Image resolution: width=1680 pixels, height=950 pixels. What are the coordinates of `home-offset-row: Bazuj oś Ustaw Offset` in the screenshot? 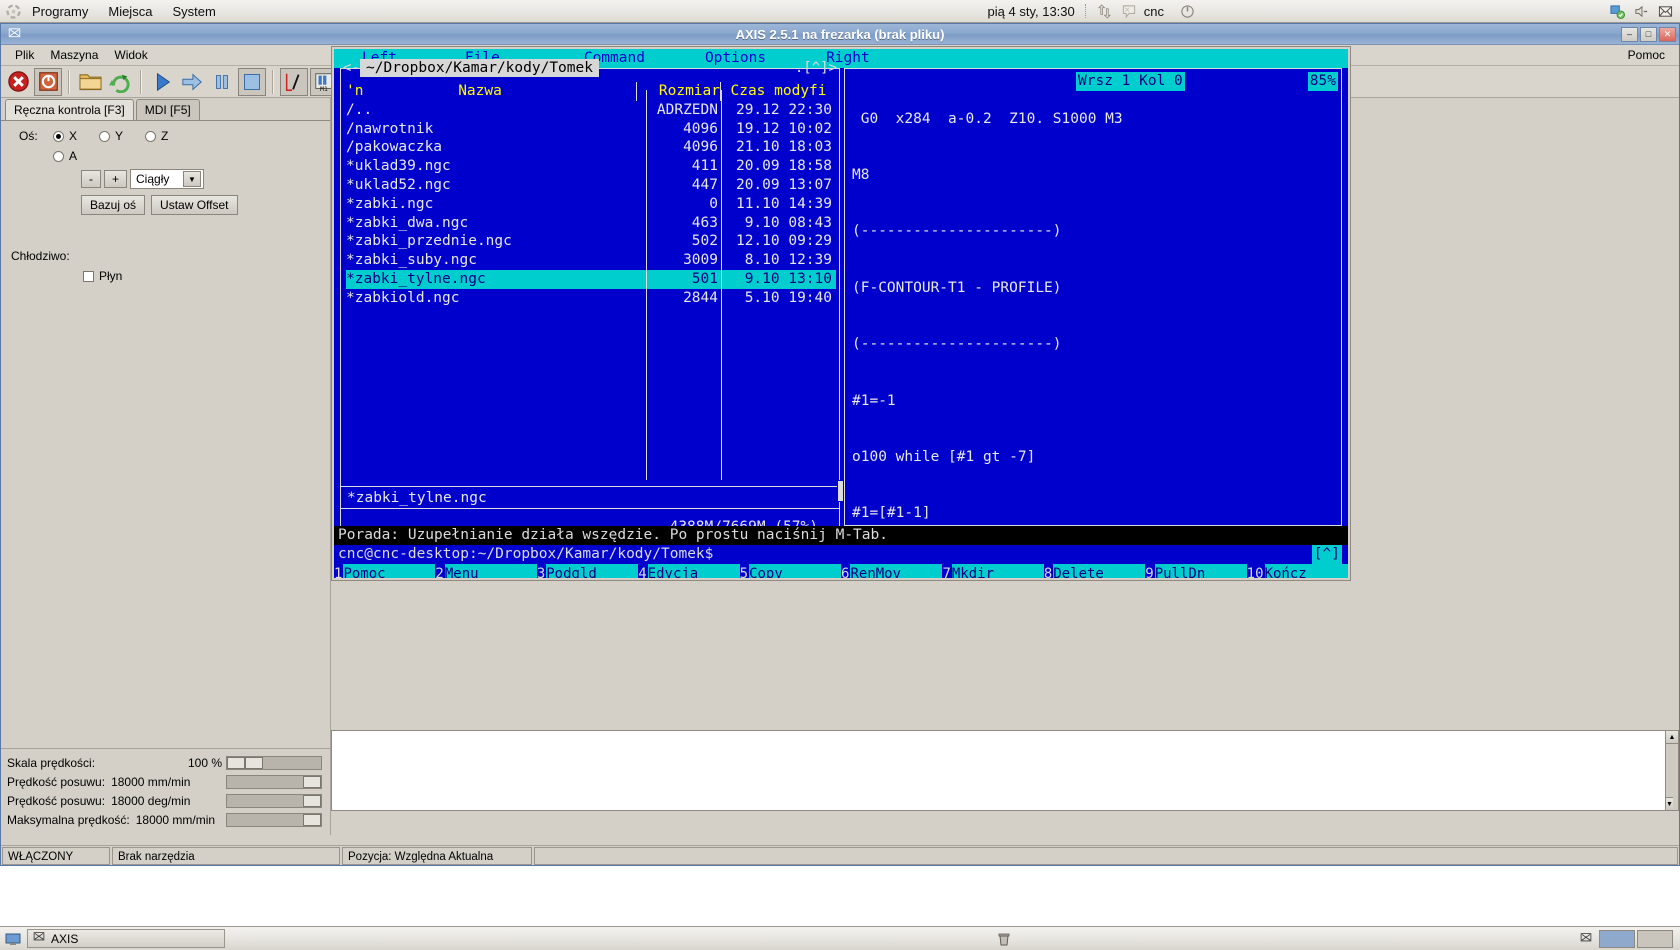 It's located at (165, 205).